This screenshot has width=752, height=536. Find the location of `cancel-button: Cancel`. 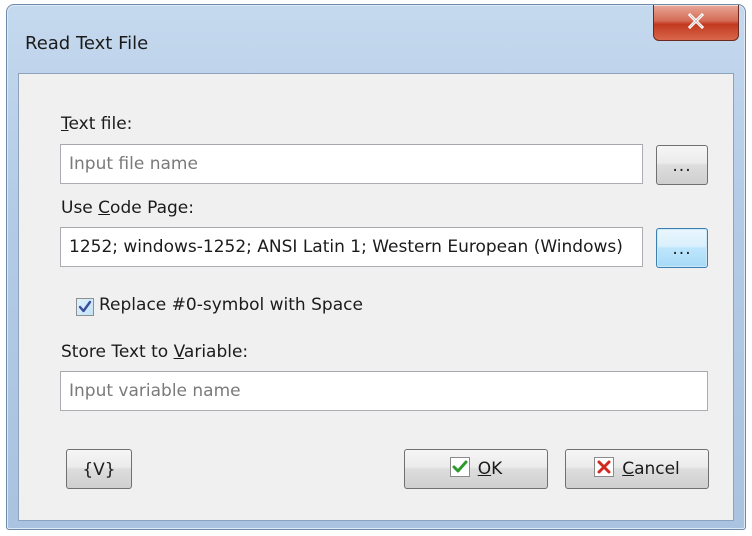

cancel-button: Cancel is located at coordinates (637, 469).